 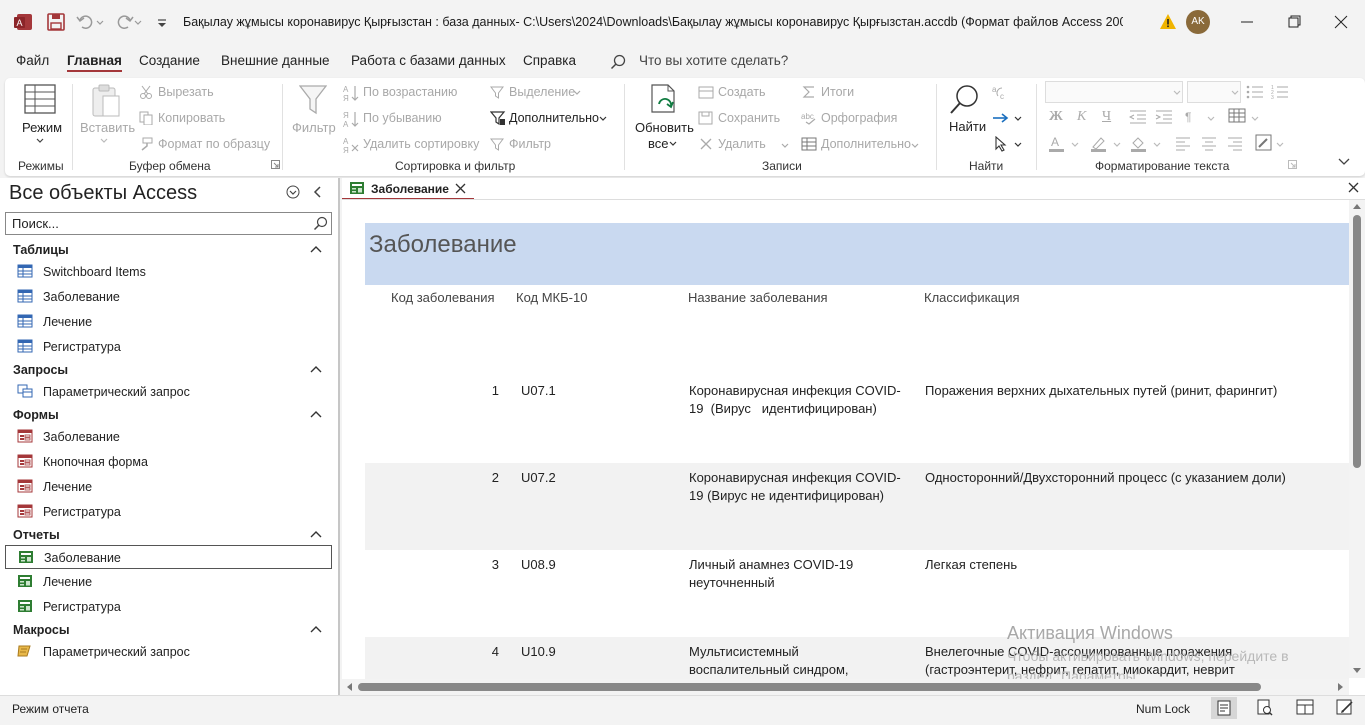 What do you see at coordinates (421, 144) in the screenshot?
I see `remove-sort-button: Удалить сортировку` at bounding box center [421, 144].